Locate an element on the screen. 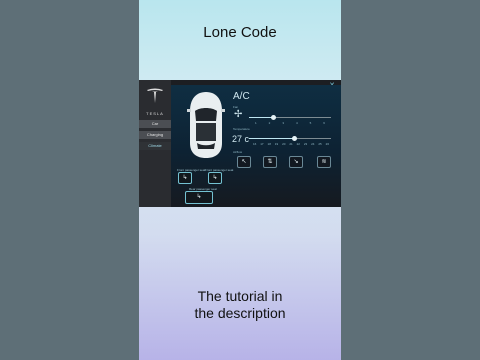 This screenshot has width=480, height=360. front-left-seat-heater-button: ↳ is located at coordinates (185, 178).